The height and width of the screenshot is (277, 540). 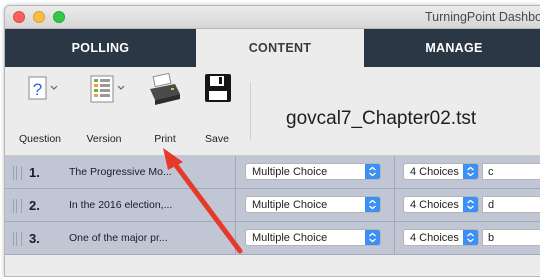 I want to click on print-label: Print, so click(x=165, y=139).